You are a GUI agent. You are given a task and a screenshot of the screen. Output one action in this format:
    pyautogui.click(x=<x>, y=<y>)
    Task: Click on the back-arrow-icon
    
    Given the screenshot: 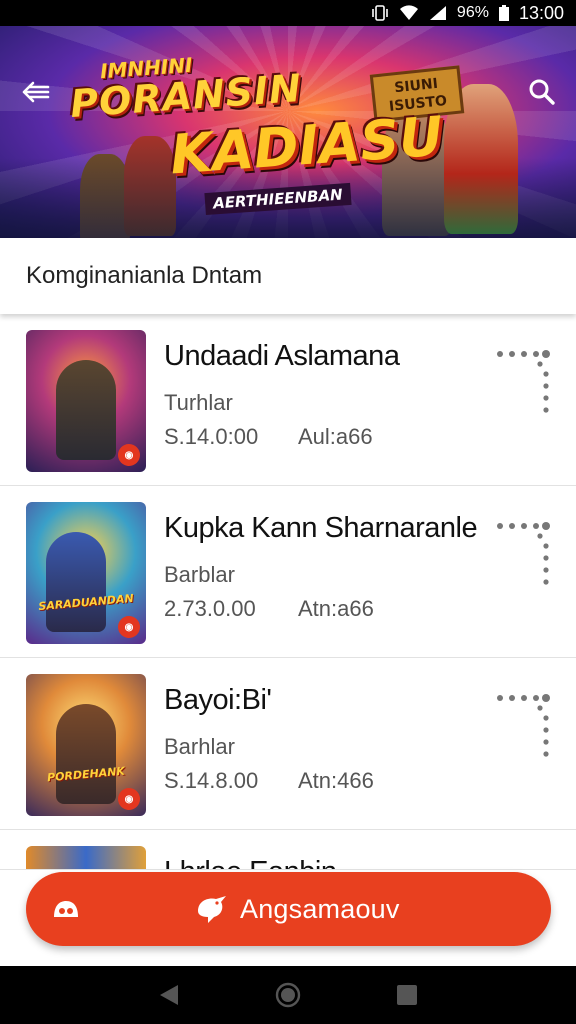 What is the action you would take?
    pyautogui.click(x=36, y=92)
    